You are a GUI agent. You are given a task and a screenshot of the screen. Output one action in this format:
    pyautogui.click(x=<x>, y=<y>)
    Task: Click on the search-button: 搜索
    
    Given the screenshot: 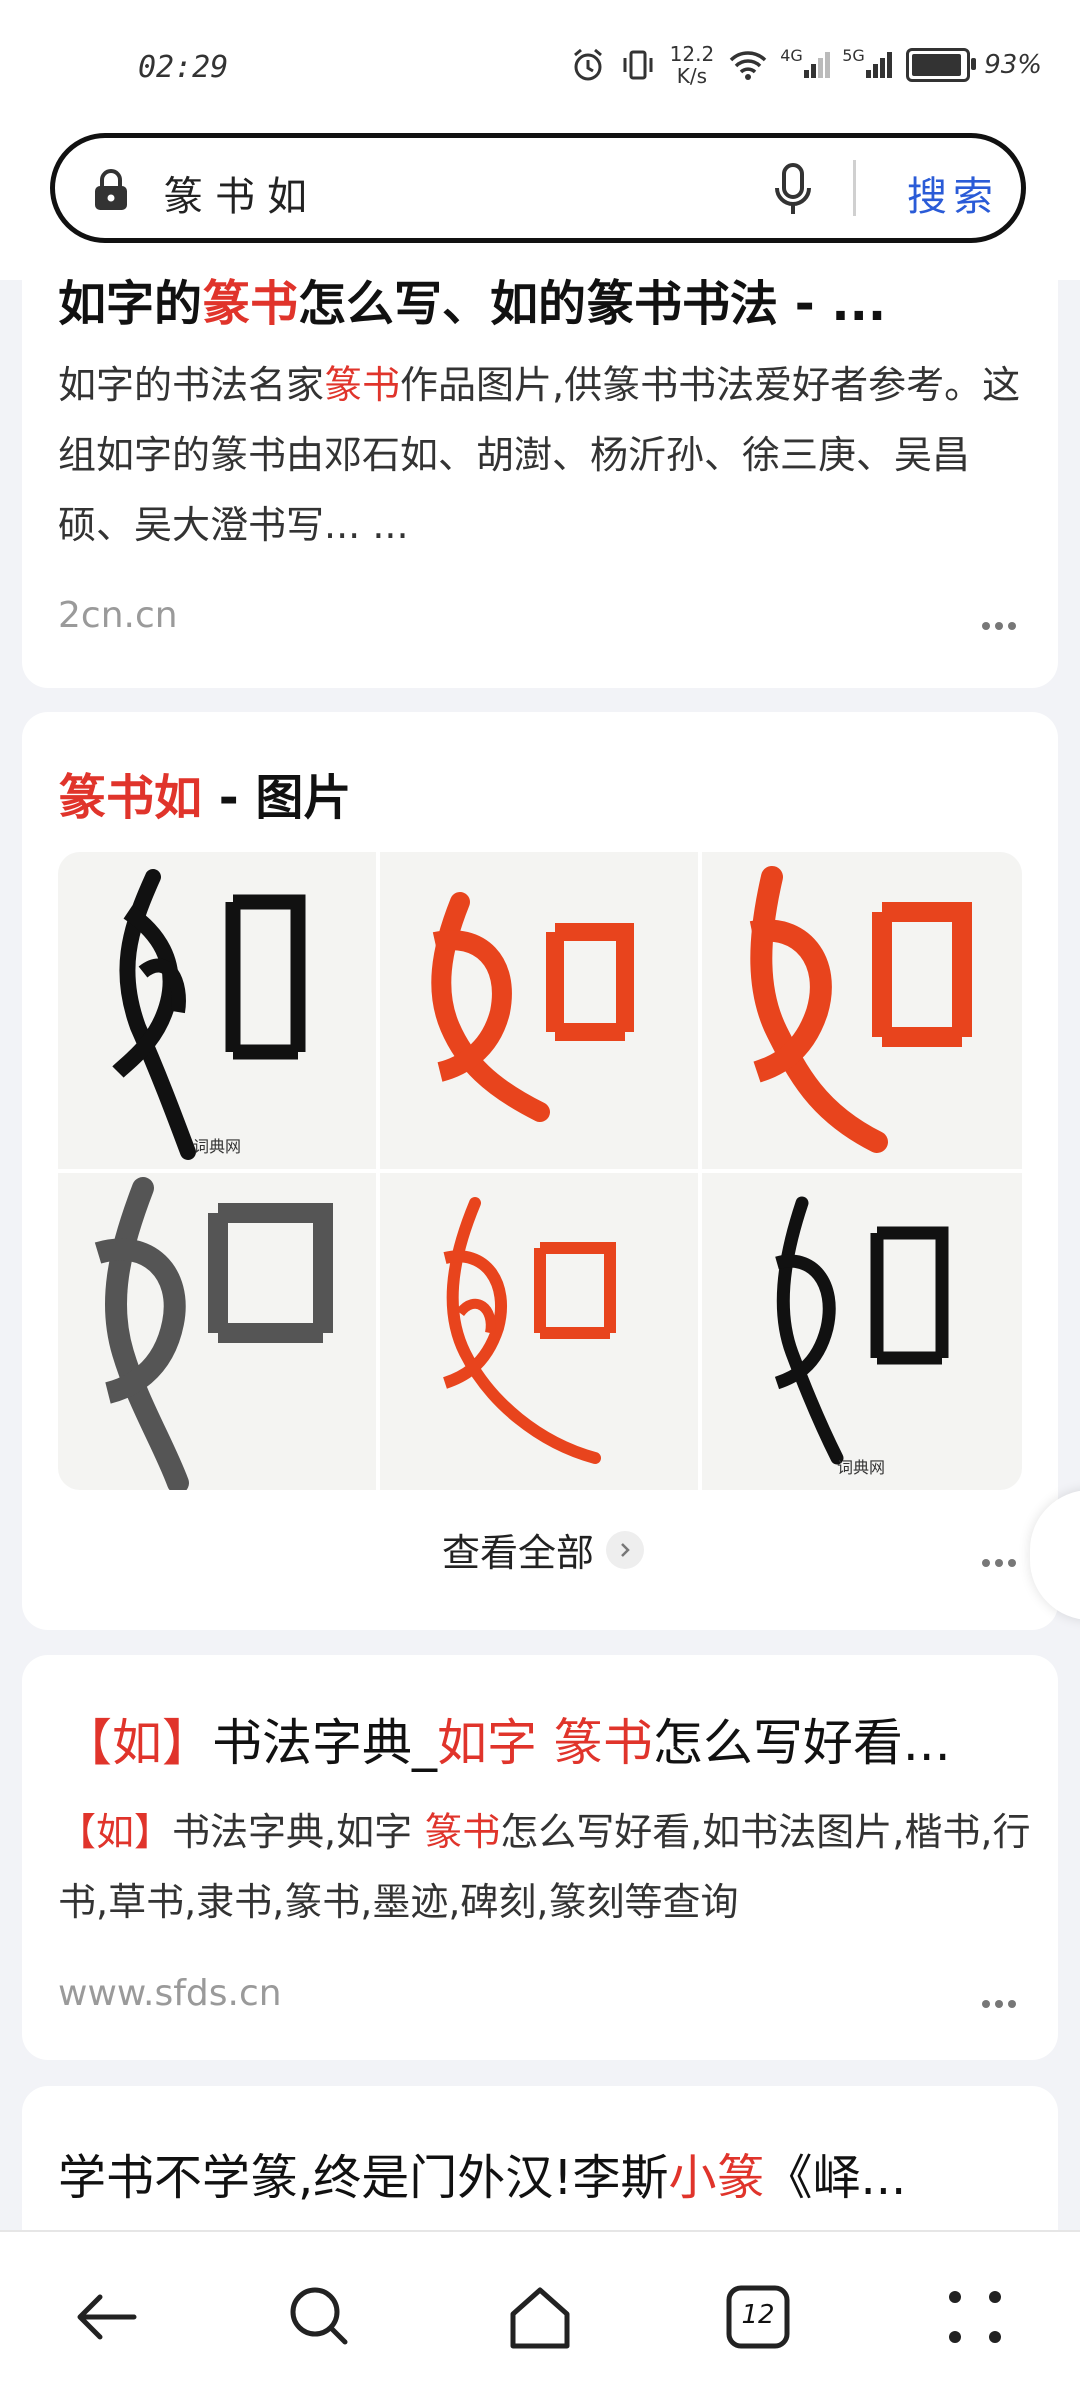 What is the action you would take?
    pyautogui.click(x=953, y=193)
    